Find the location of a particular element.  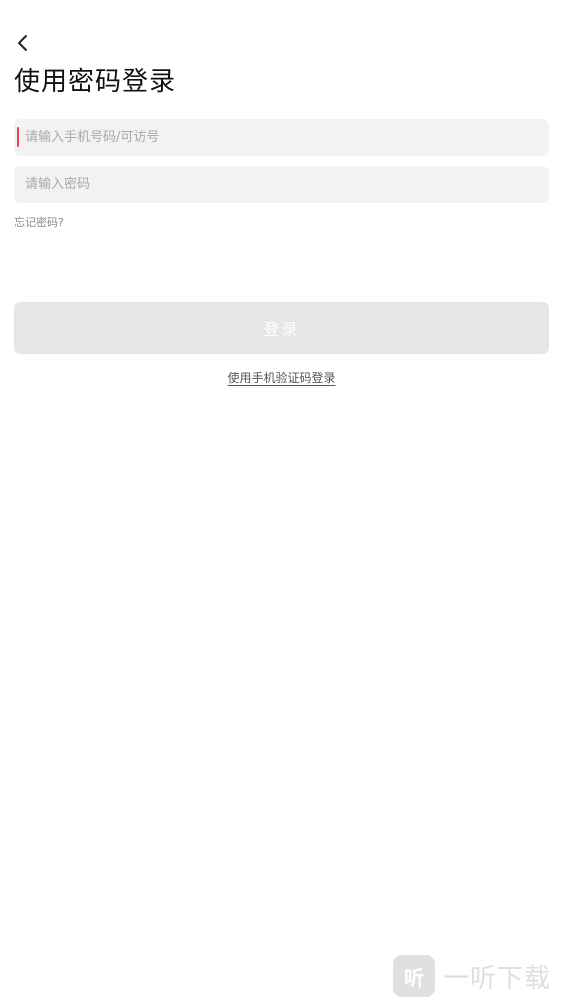

phone-input is located at coordinates (281, 137).